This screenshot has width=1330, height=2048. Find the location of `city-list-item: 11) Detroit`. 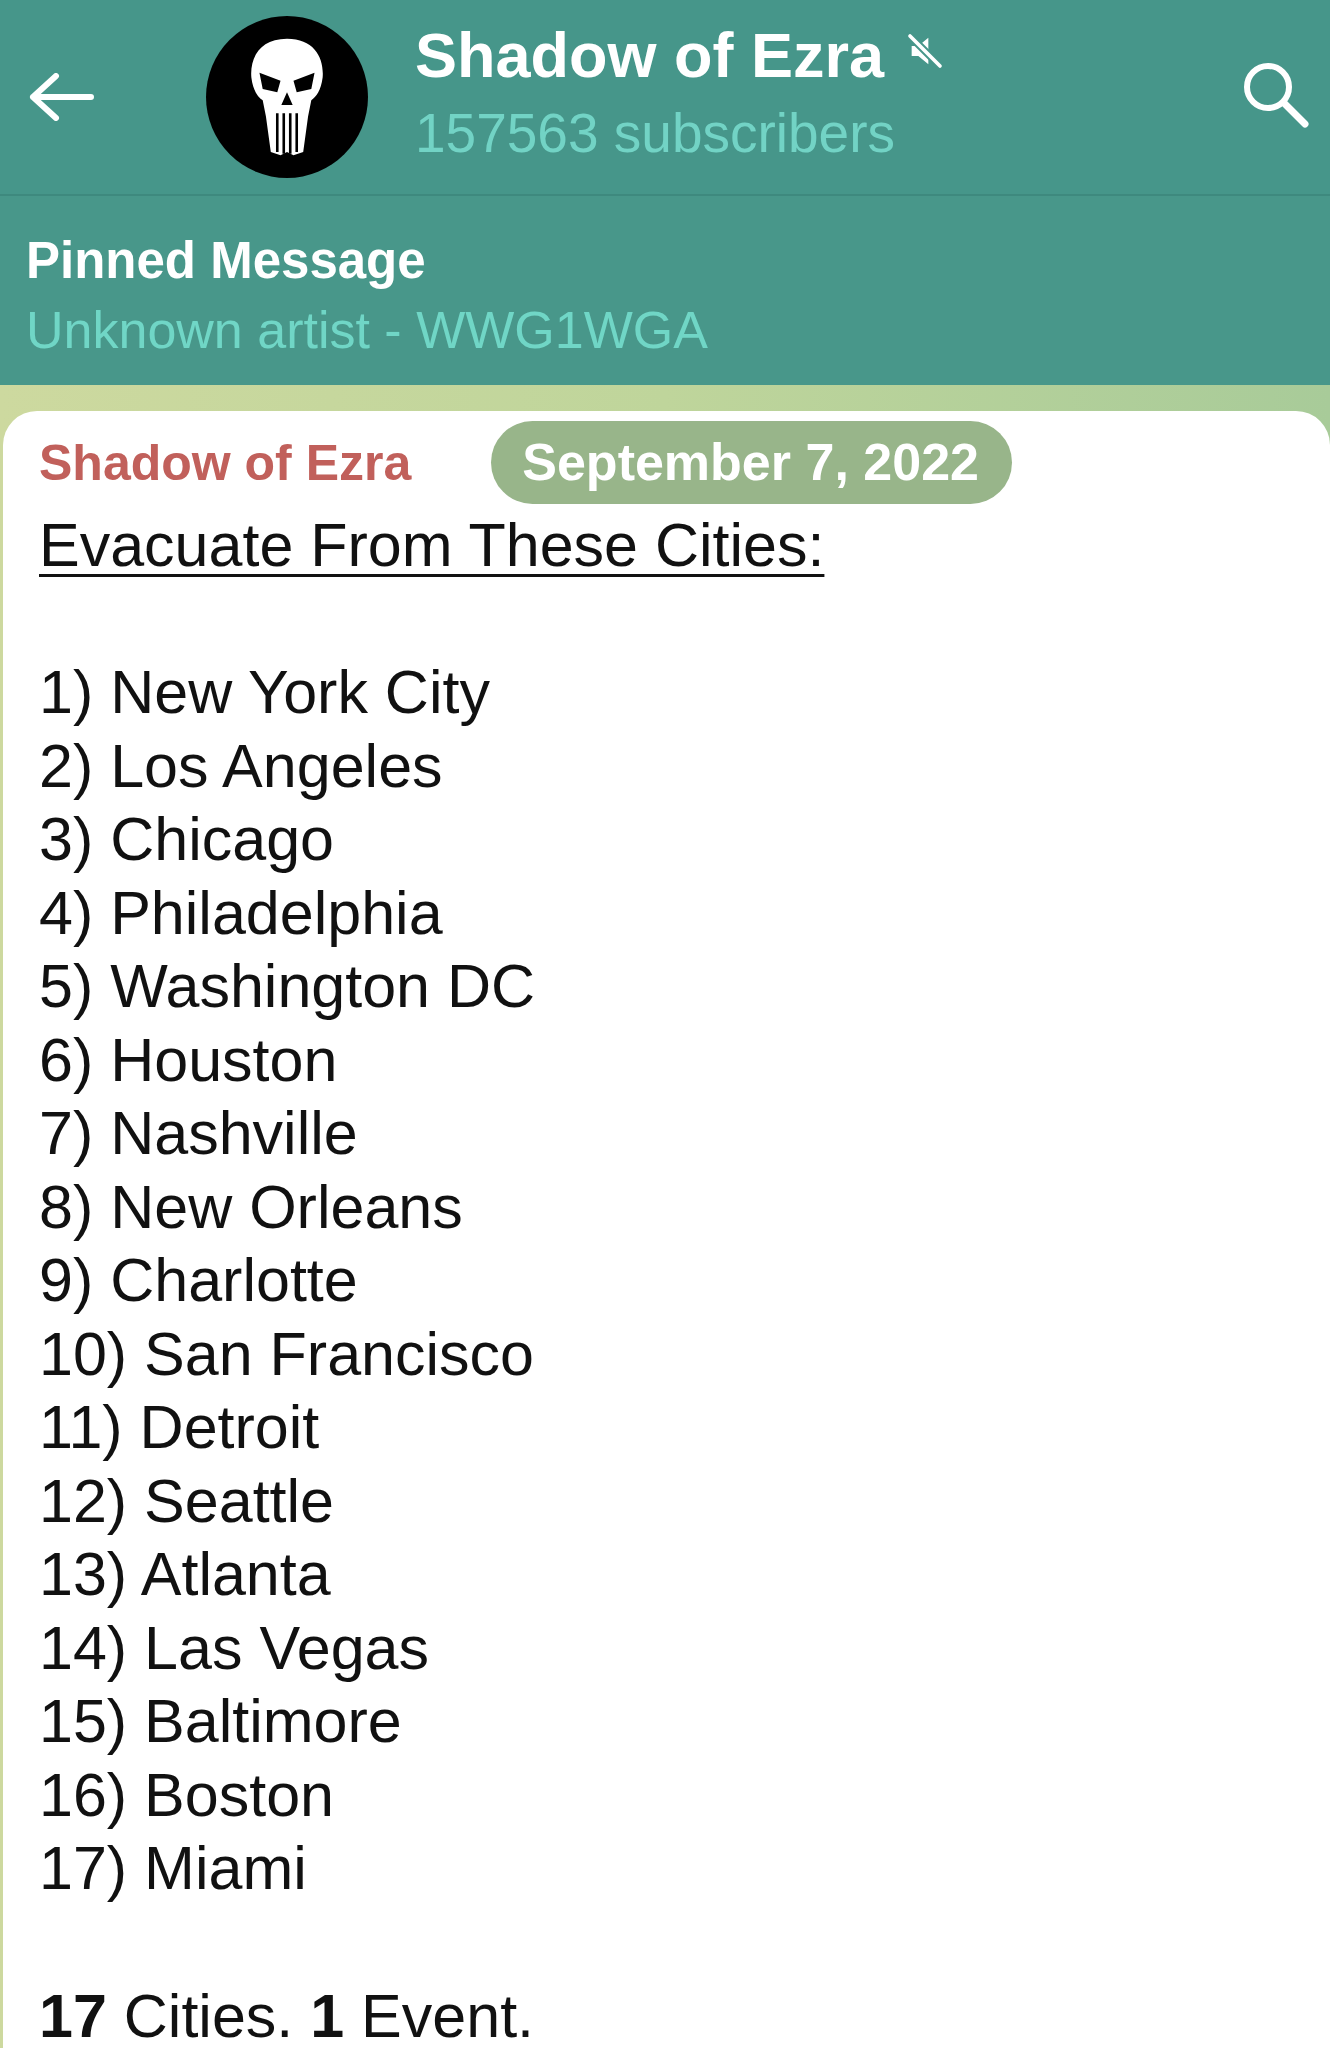

city-list-item: 11) Detroit is located at coordinates (180, 1427).